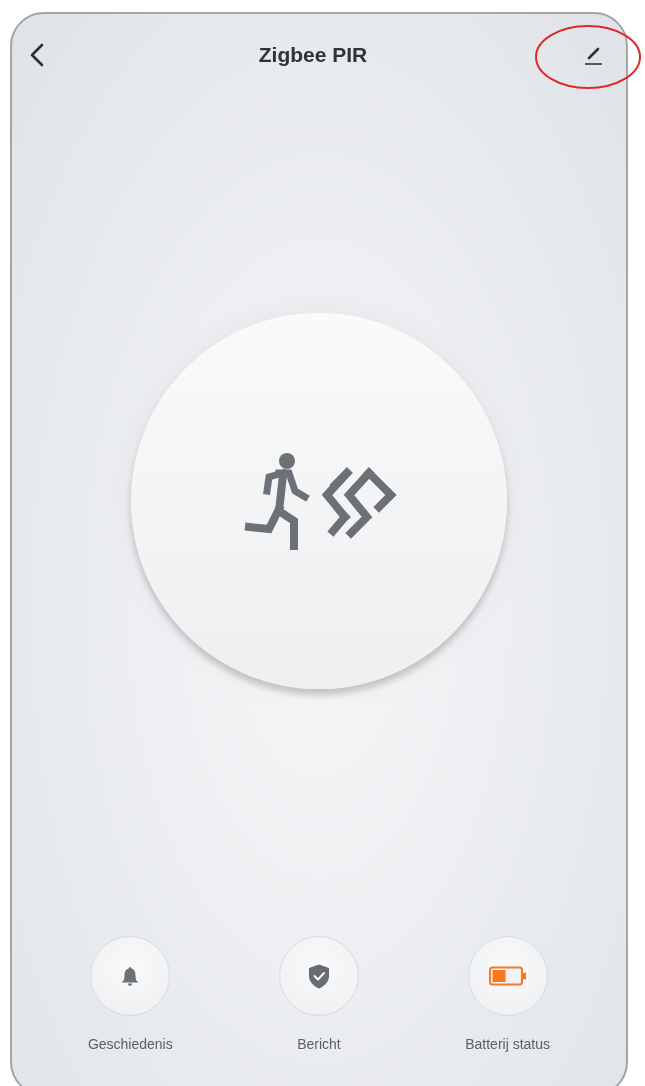 This screenshot has width=645, height=1086. I want to click on action-label: Geschiedenis, so click(130, 1044).